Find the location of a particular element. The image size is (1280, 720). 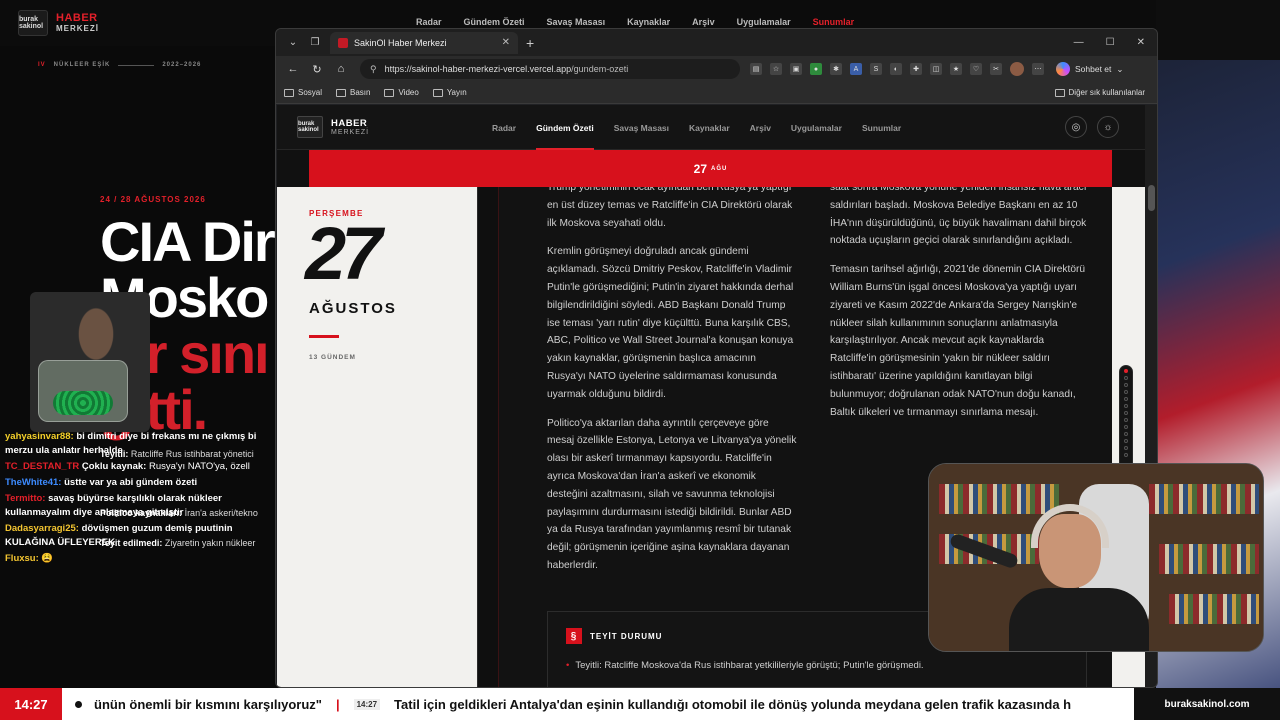

chat-user: Termitto: is located at coordinates (25, 498).